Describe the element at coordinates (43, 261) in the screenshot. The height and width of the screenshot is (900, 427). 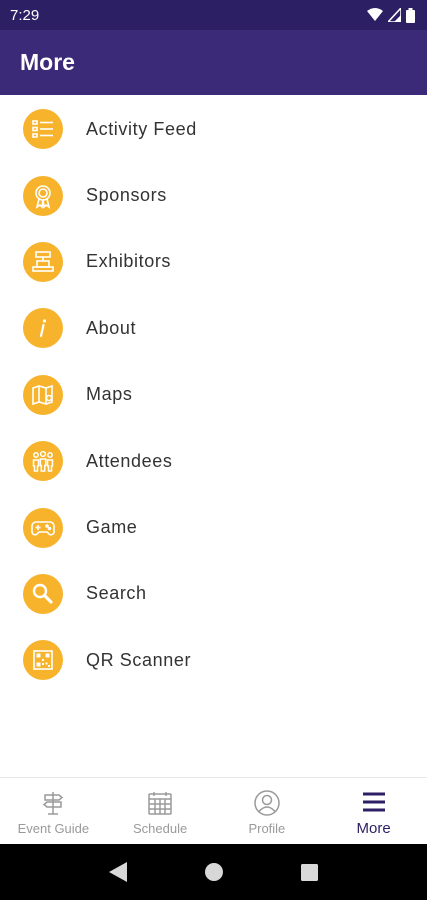
I see `exhibitor-booth-icon` at that location.